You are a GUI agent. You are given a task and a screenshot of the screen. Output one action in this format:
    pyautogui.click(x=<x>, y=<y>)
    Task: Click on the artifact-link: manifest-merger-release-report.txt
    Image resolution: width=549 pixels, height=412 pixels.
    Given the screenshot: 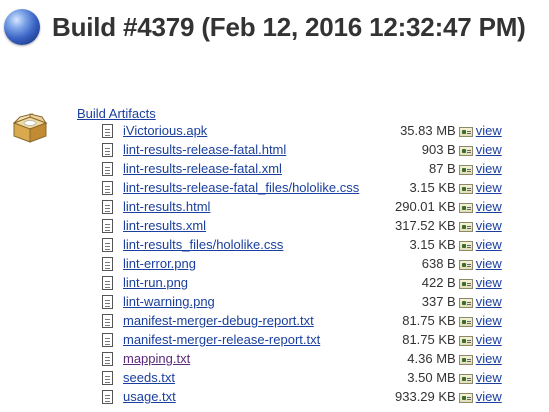 What is the action you would take?
    pyautogui.click(x=221, y=339)
    